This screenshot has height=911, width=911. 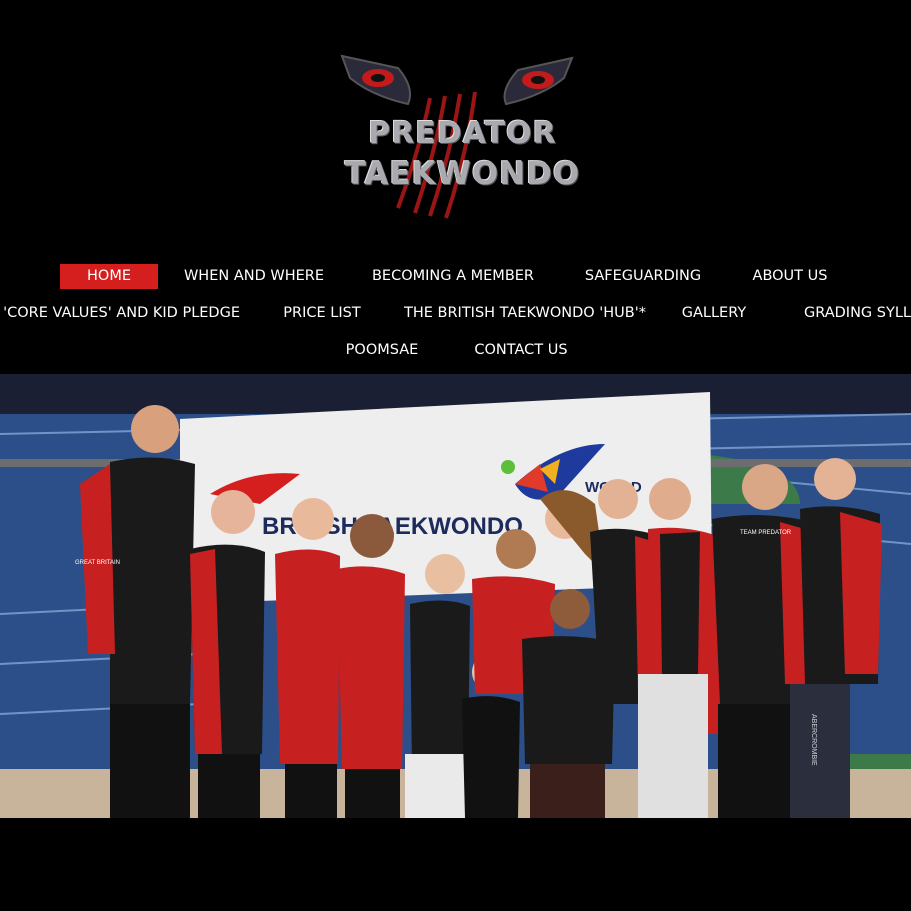 What do you see at coordinates (97, 563) in the screenshot?
I see `shirt-text-gb: GREAT BRITAIN` at bounding box center [97, 563].